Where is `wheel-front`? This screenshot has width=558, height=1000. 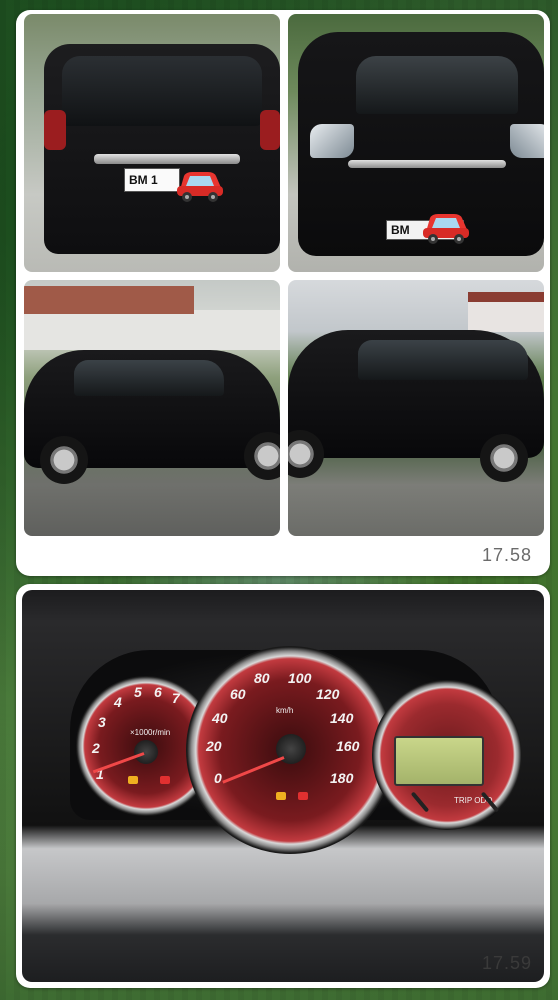
wheel-front is located at coordinates (64, 460).